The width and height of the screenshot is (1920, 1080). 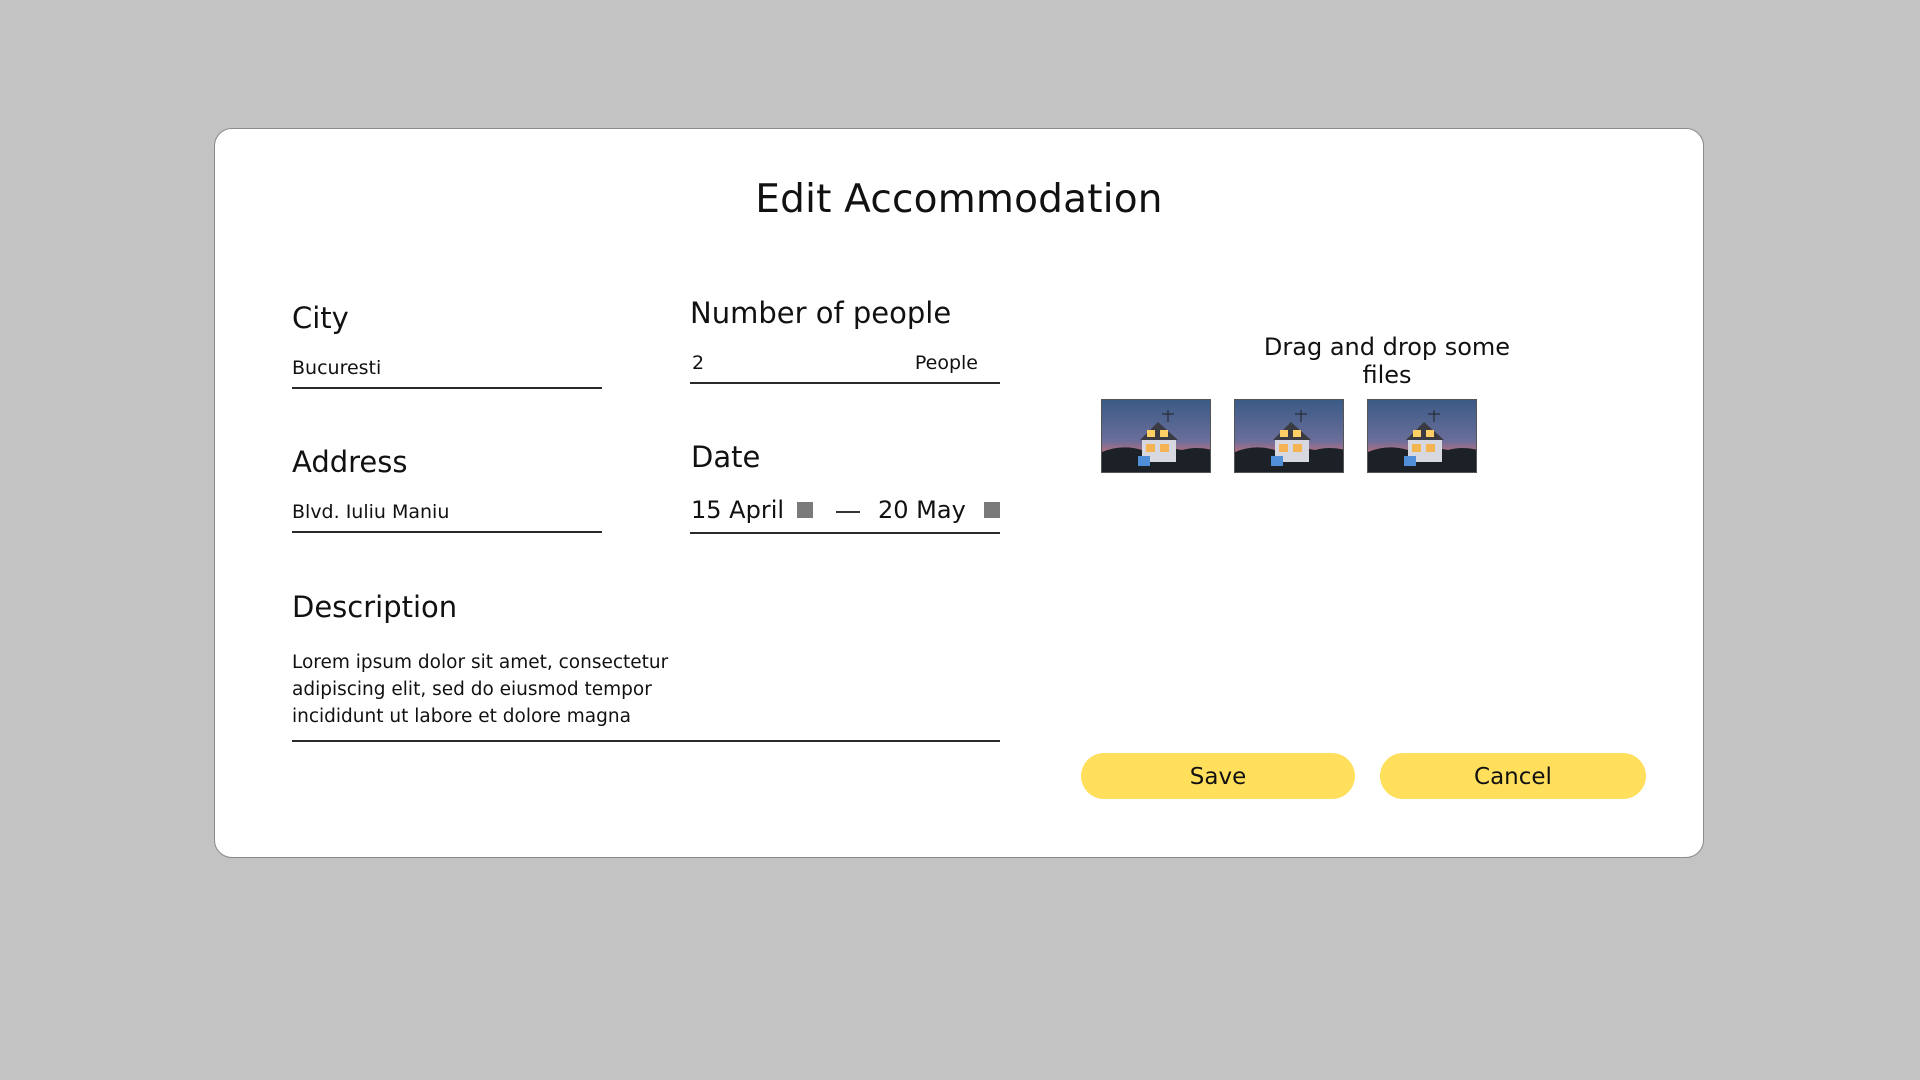 What do you see at coordinates (337, 368) in the screenshot?
I see `city-value: Bucuresti` at bounding box center [337, 368].